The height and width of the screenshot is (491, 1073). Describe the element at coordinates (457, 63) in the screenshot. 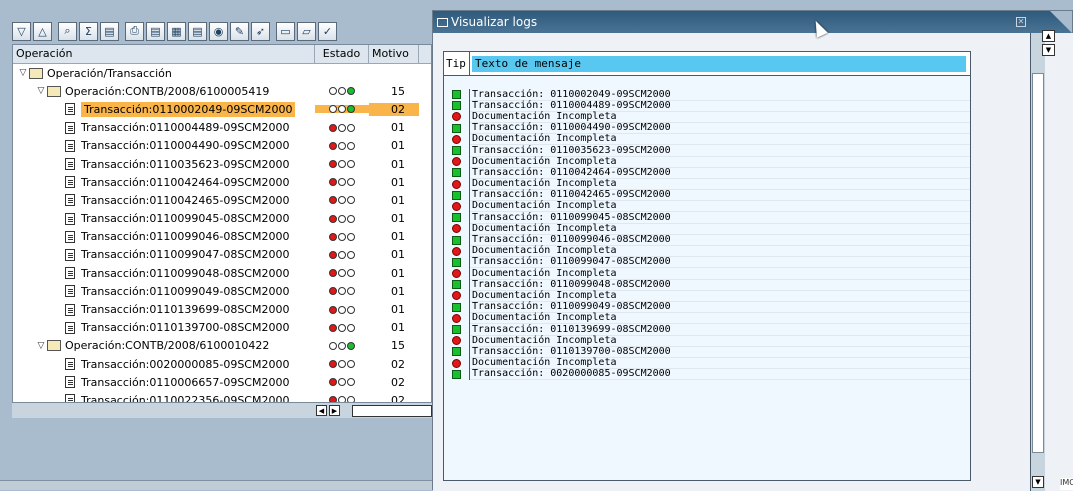

I see `column-header-tip: Tip` at that location.